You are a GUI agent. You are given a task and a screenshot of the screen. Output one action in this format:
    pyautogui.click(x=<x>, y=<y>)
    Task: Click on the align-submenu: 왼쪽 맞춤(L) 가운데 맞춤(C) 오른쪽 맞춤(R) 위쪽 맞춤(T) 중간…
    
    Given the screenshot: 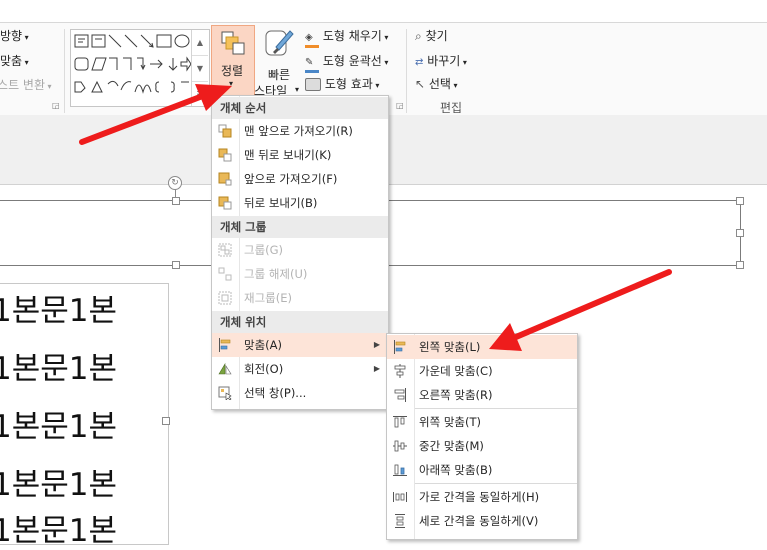 What is the action you would take?
    pyautogui.click(x=482, y=436)
    